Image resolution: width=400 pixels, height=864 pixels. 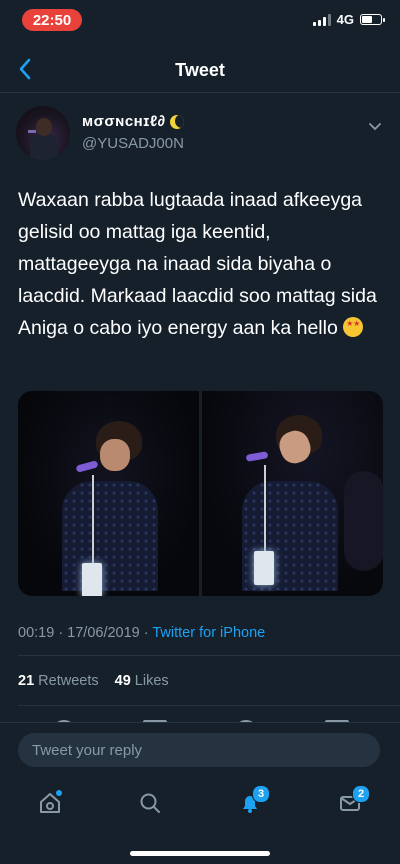 I want to click on tweet-menu-button, so click(x=375, y=127).